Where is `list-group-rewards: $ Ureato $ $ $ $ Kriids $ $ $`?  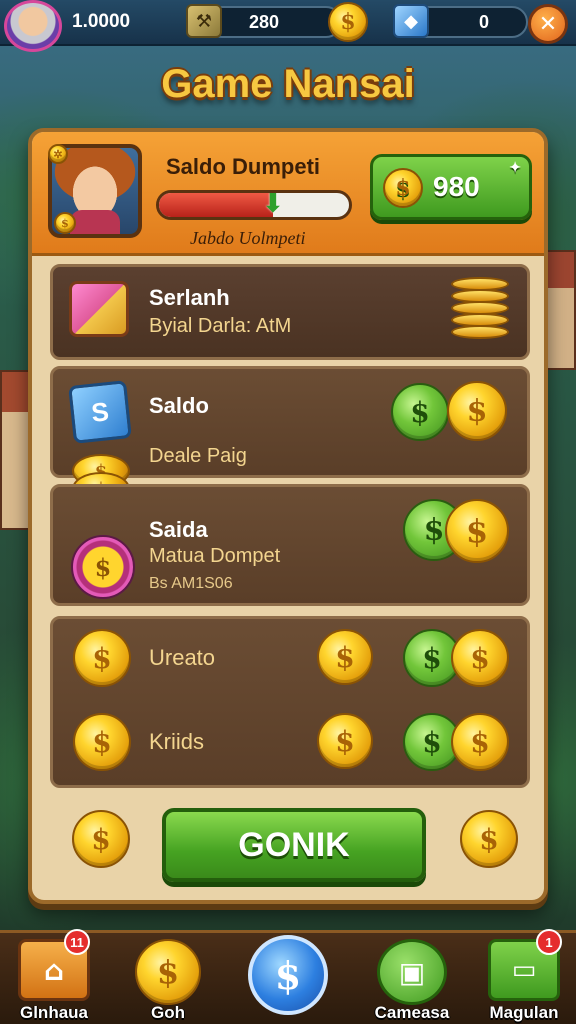 list-group-rewards: $ Ureato $ $ $ $ Kriids $ $ $ is located at coordinates (290, 702).